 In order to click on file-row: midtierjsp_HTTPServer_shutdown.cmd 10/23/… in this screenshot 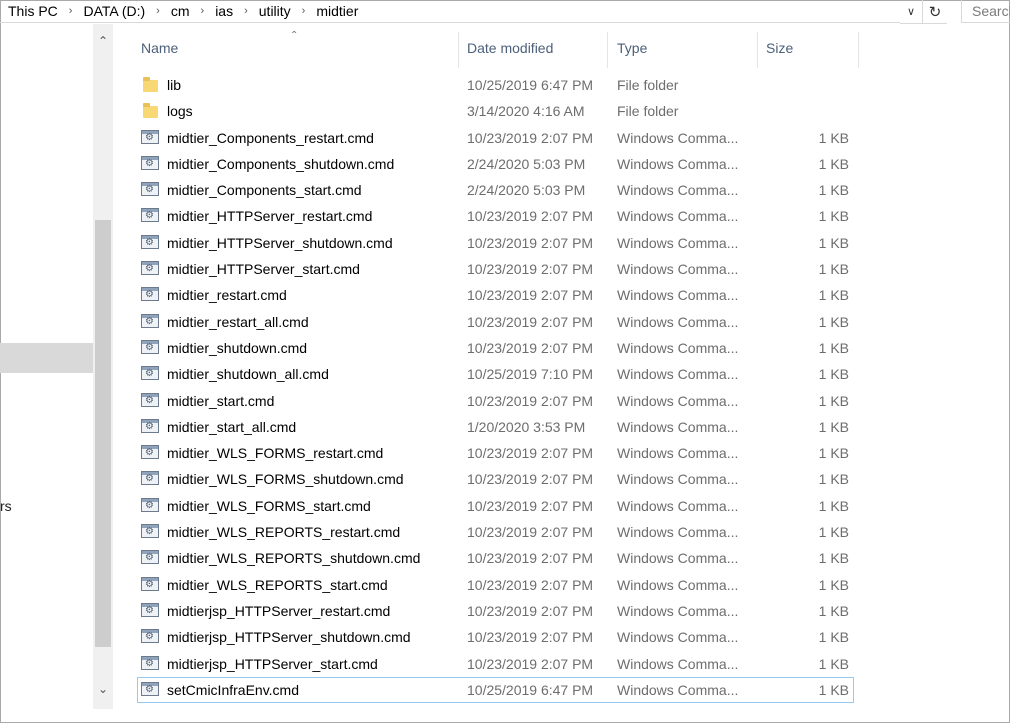, I will do `click(485, 637)`.